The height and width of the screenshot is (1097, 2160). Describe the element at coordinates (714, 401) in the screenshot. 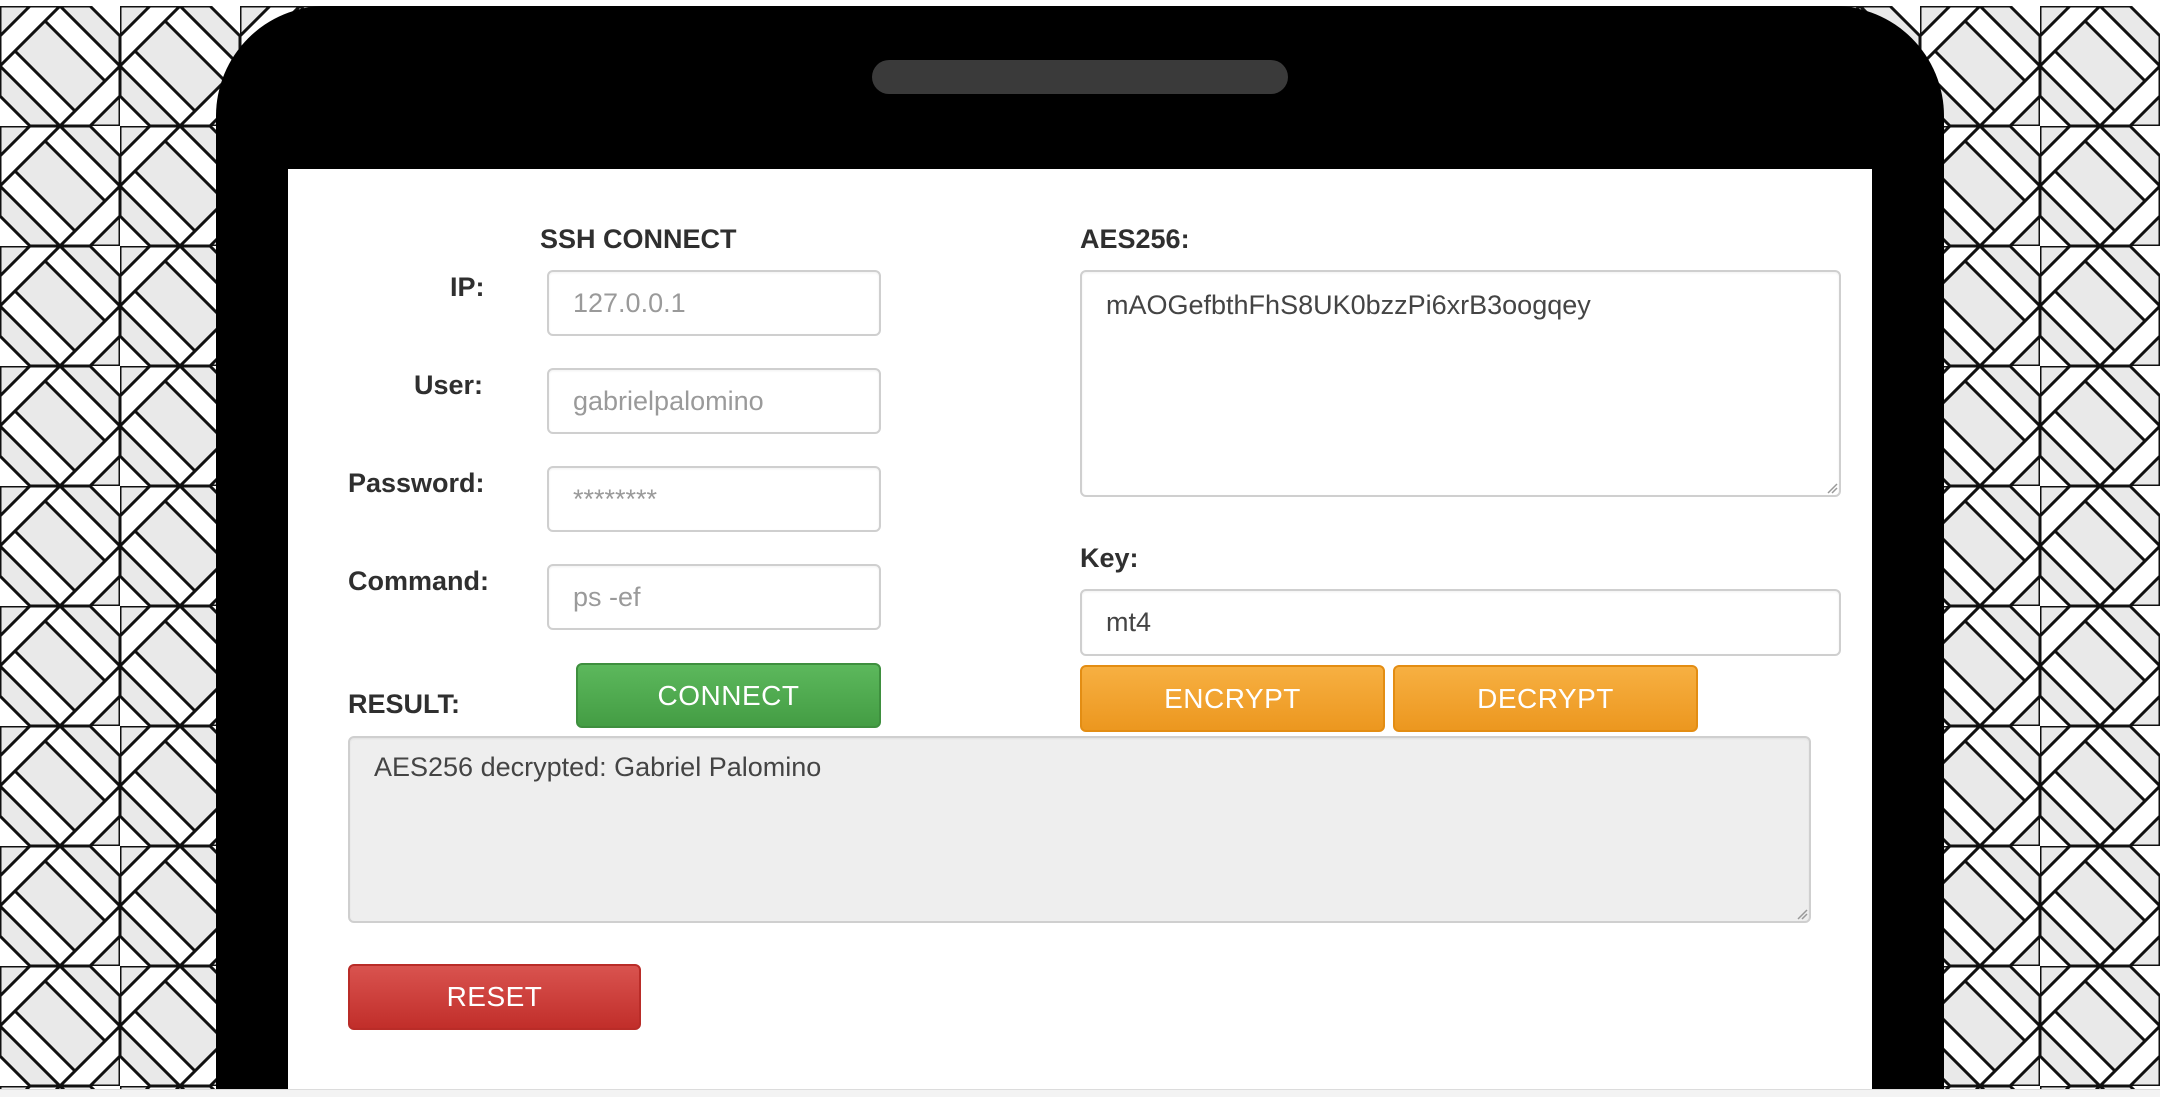

I see `user-input` at that location.